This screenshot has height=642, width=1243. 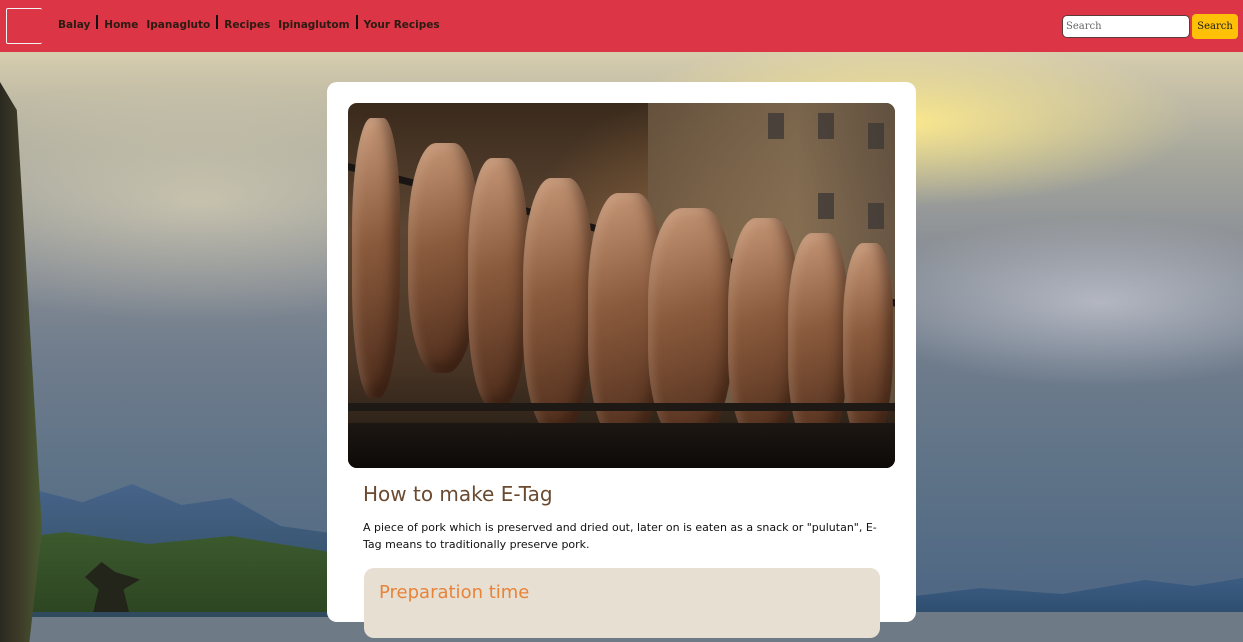 What do you see at coordinates (313, 25) in the screenshot?
I see `nav-link-ipinaglutom: Ipinaglutom` at bounding box center [313, 25].